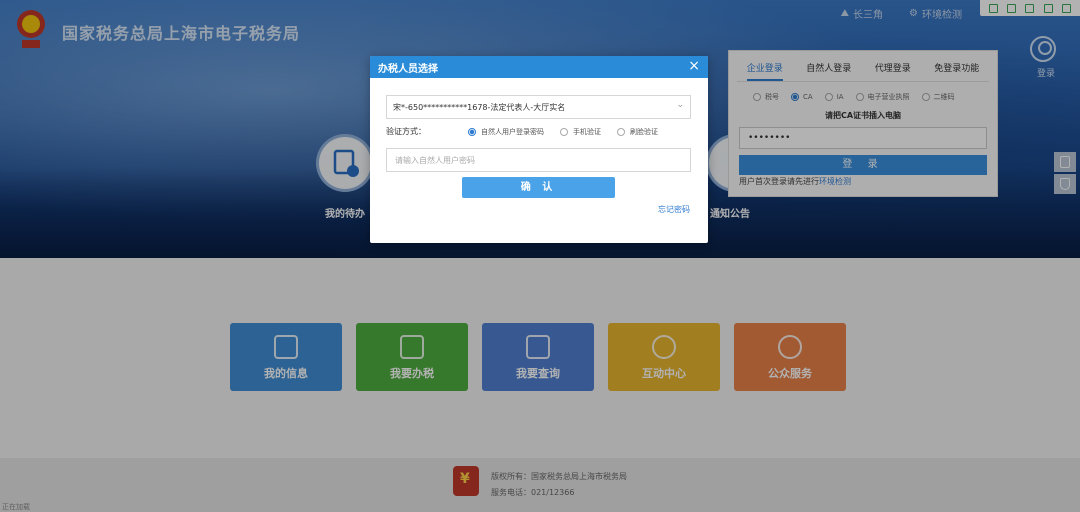 Image resolution: width=1080 pixels, height=512 pixels. I want to click on verify-option-phone: 手机验证, so click(580, 132).